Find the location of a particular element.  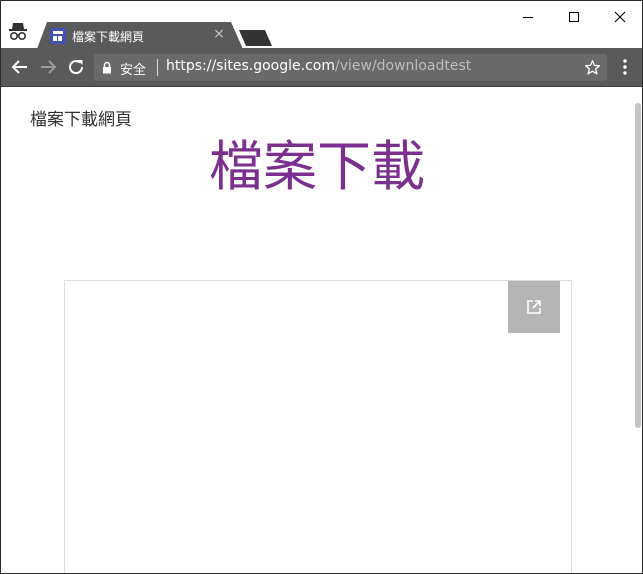

star-icon is located at coordinates (592, 67).